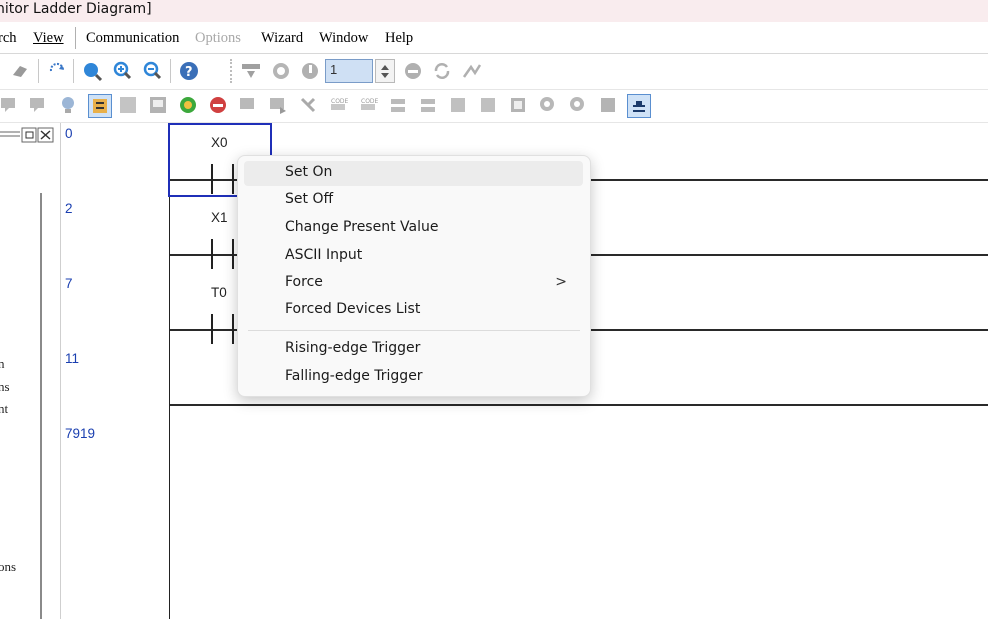 This screenshot has height=619, width=988. I want to click on menu-item-ascii-input: ASCII Input, so click(413, 256).